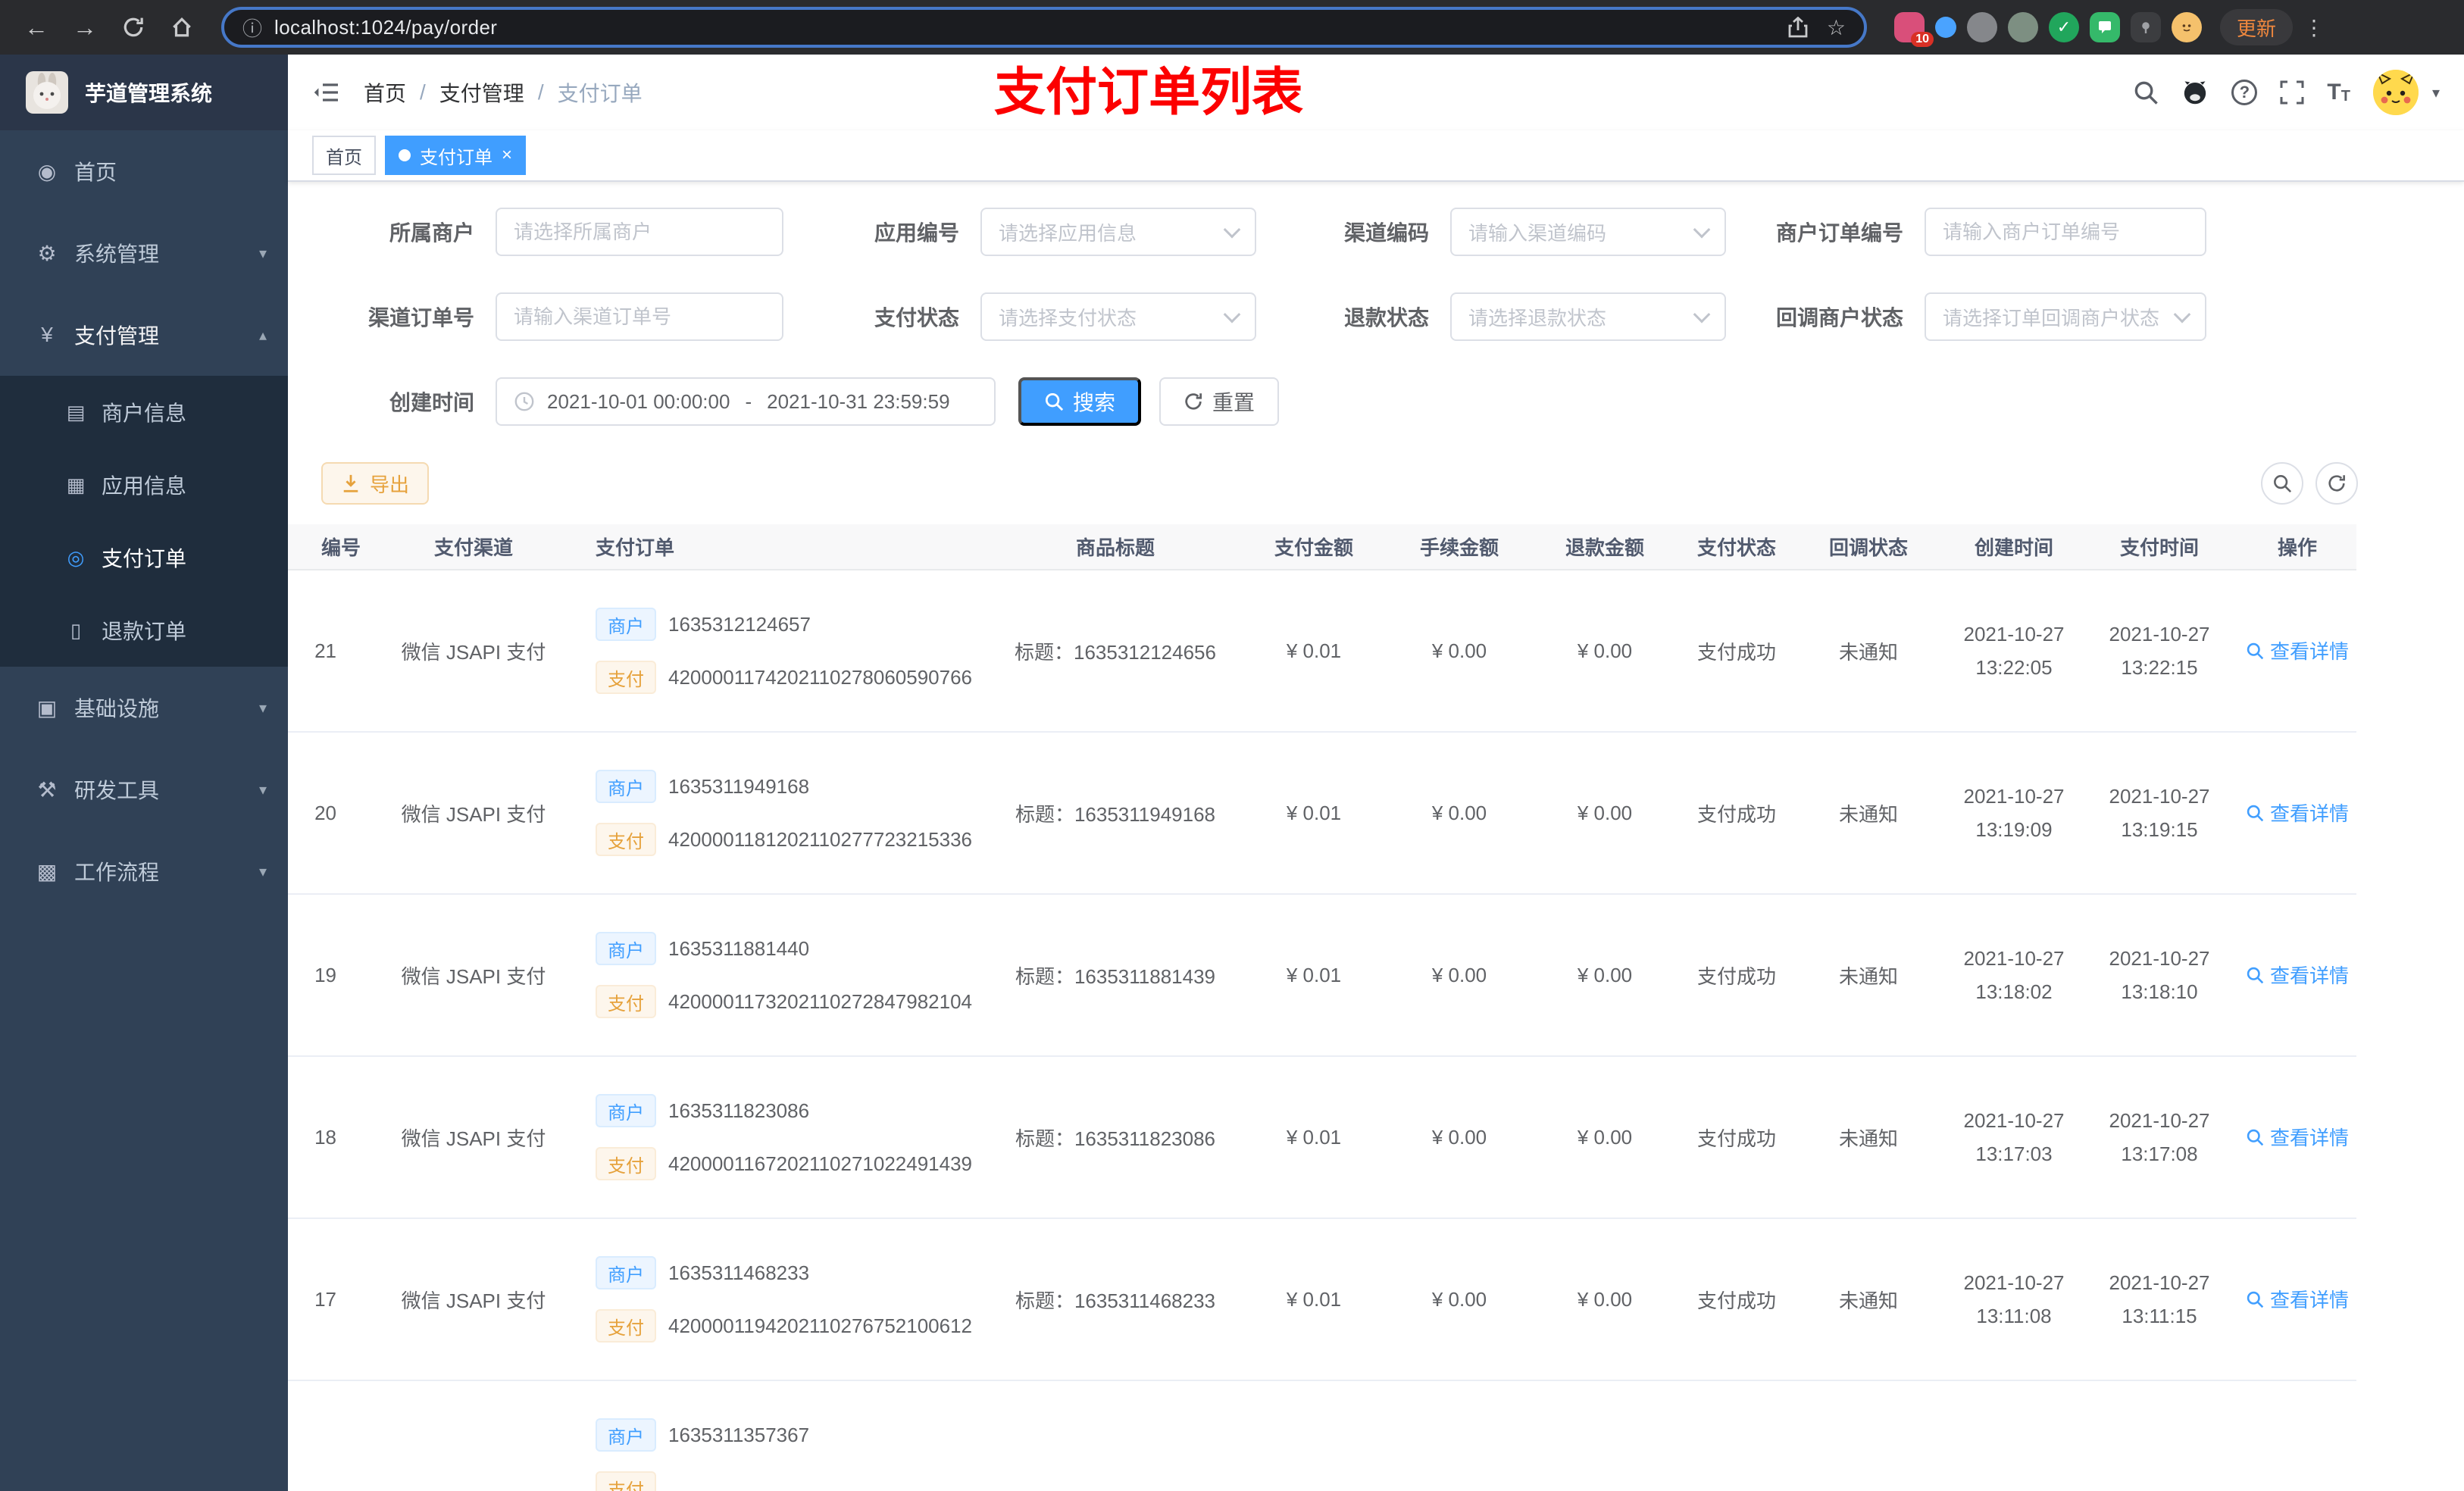 Image resolution: width=2464 pixels, height=1491 pixels. I want to click on breadcrumb-payment: 支付管理, so click(481, 92).